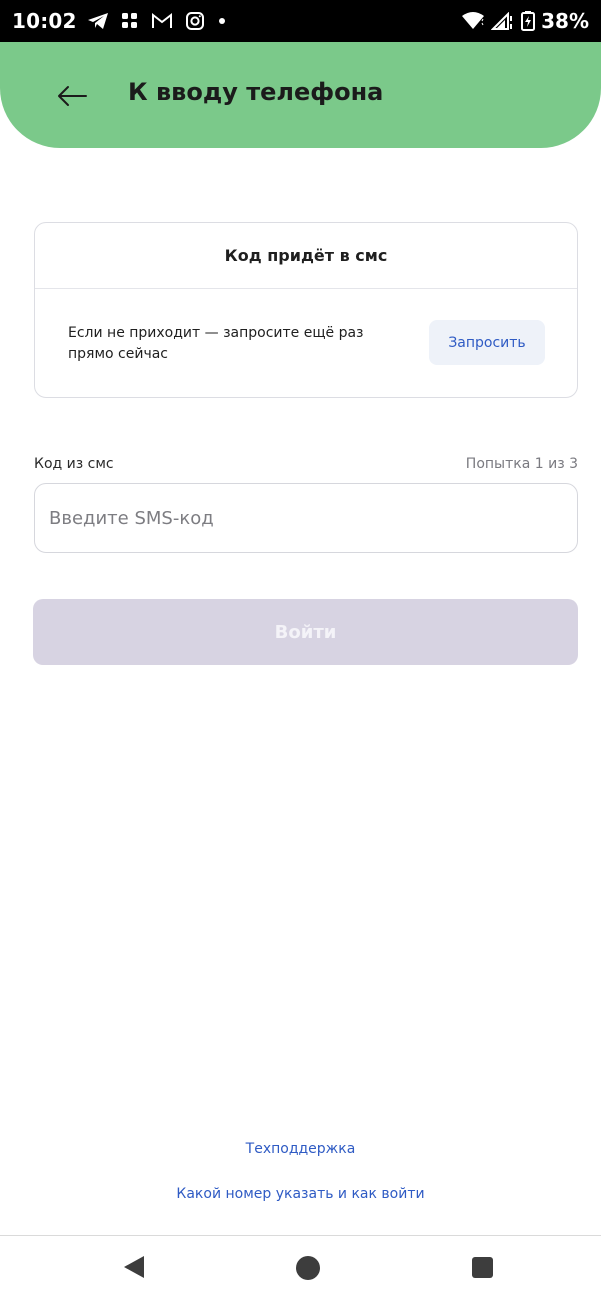 Image resolution: width=601 pixels, height=1301 pixels. Describe the element at coordinates (129, 20) in the screenshot. I see `grid-app-icon` at that location.